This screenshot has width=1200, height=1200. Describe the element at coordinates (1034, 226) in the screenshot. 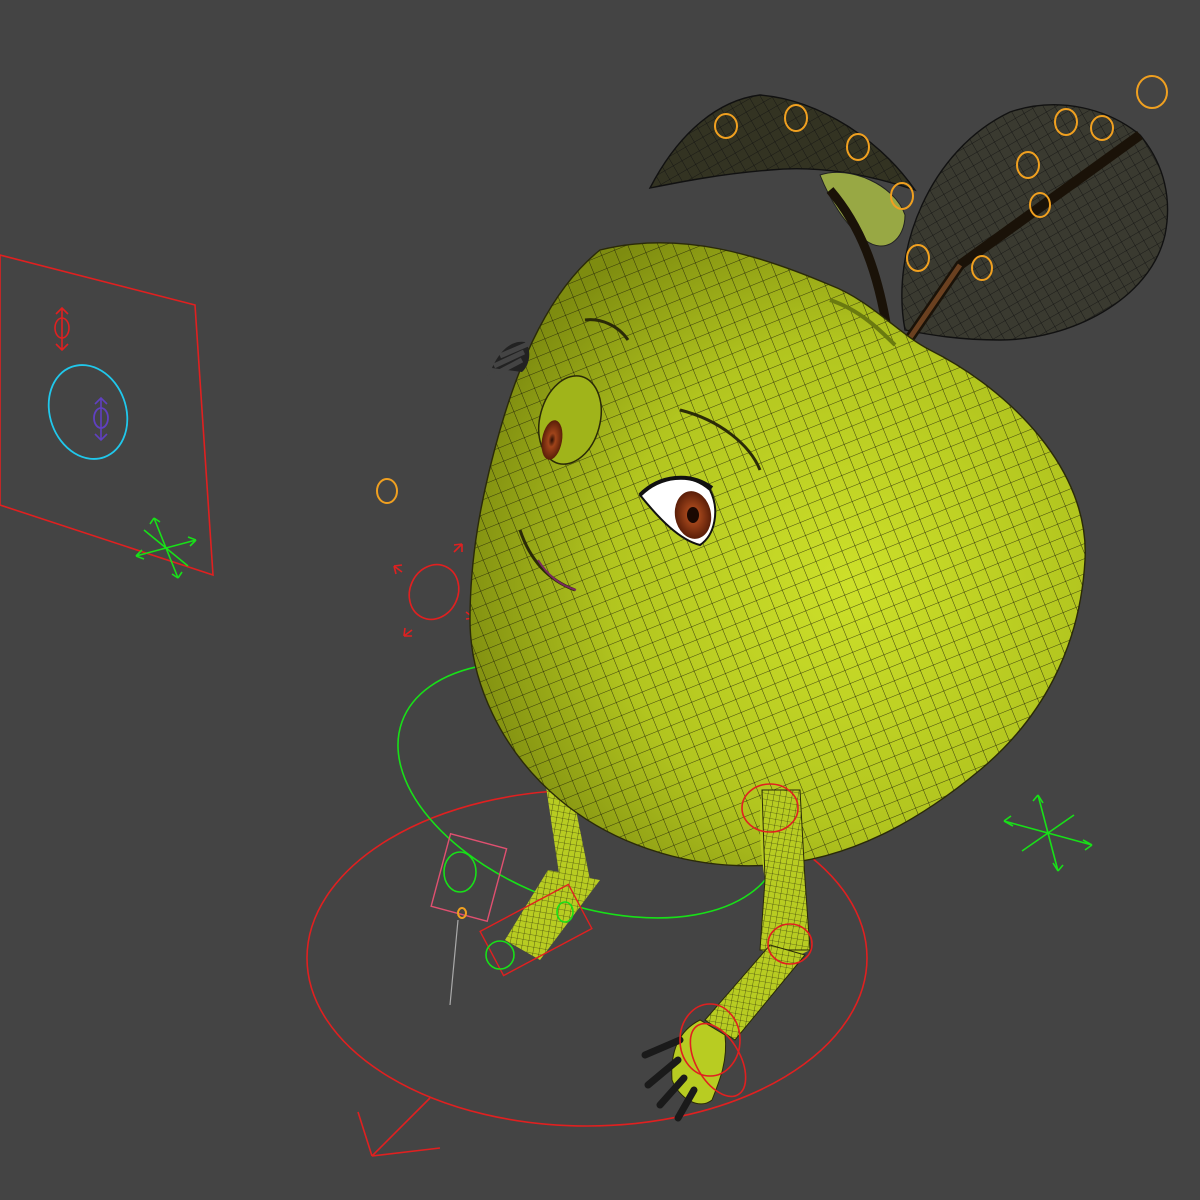

I see `leaf-right` at that location.